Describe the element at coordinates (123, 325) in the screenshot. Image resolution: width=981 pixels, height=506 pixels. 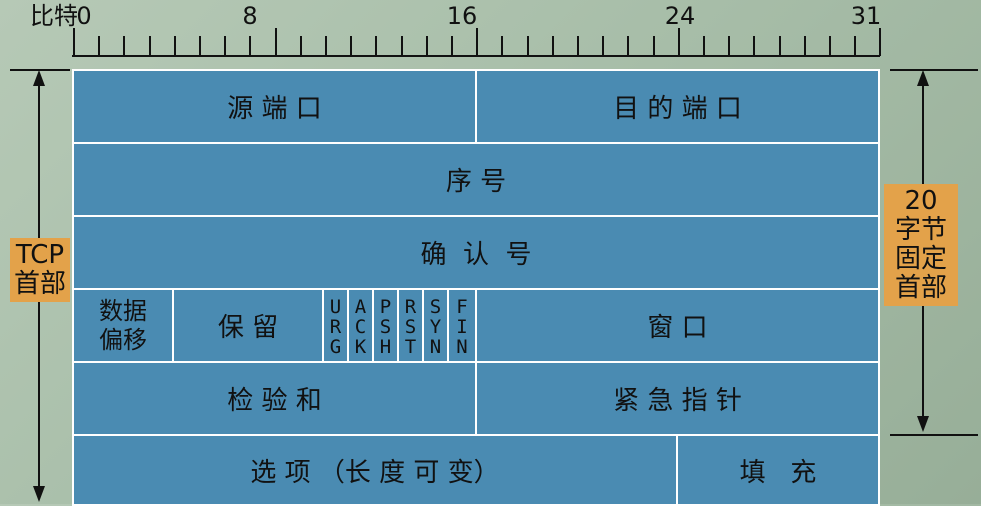
I see `data-offset-field: 数据 偏移` at that location.